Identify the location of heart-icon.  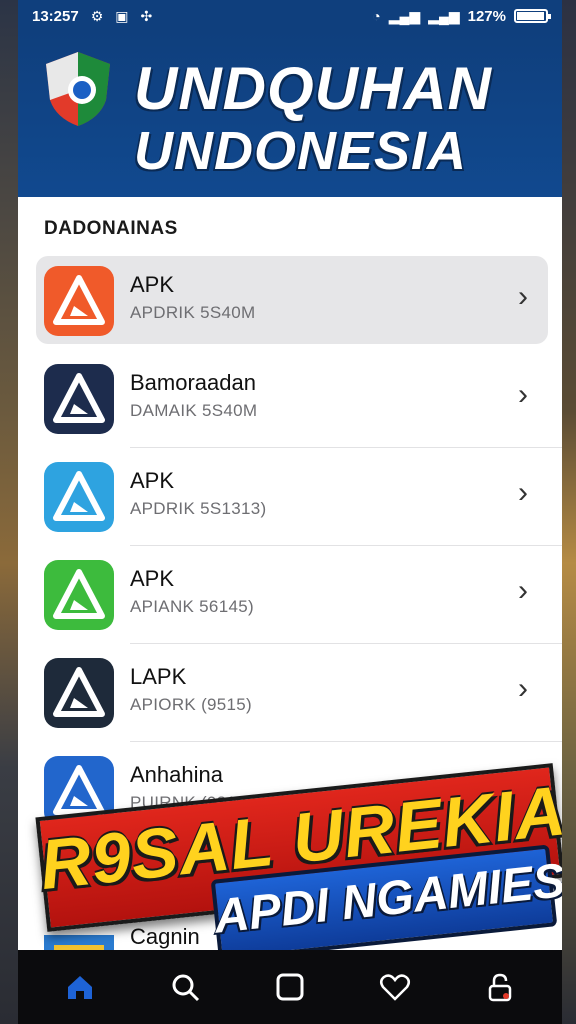
(394, 987).